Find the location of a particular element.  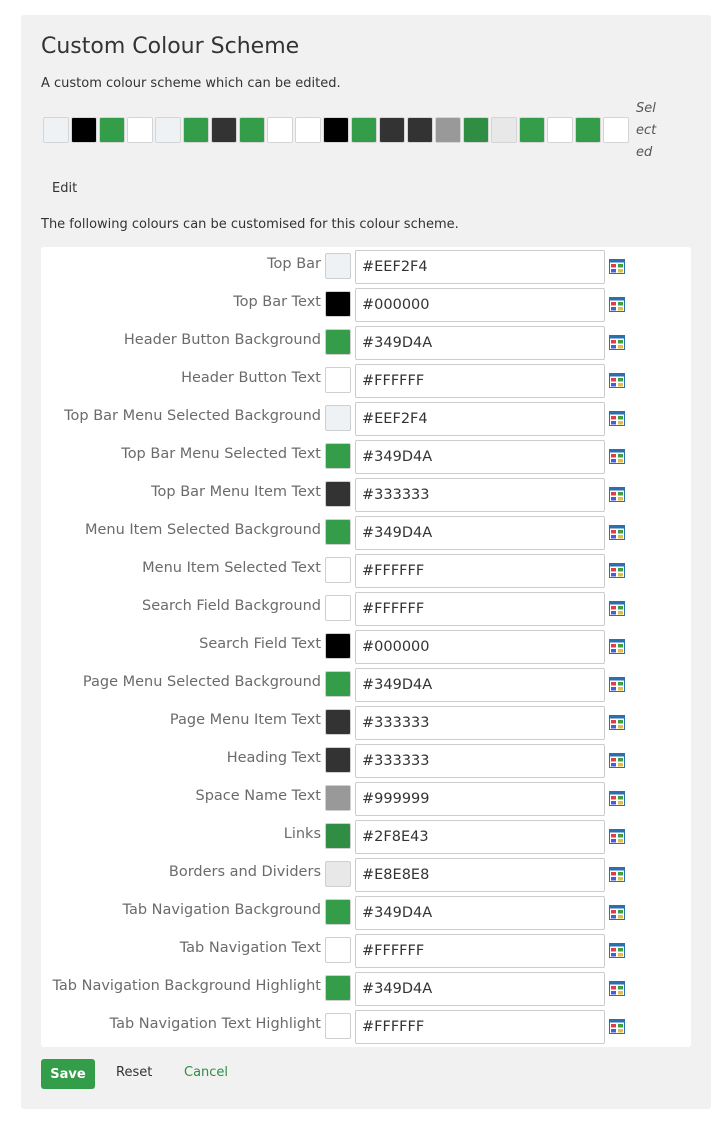

colour-row: Borders and Dividers is located at coordinates (366, 874).